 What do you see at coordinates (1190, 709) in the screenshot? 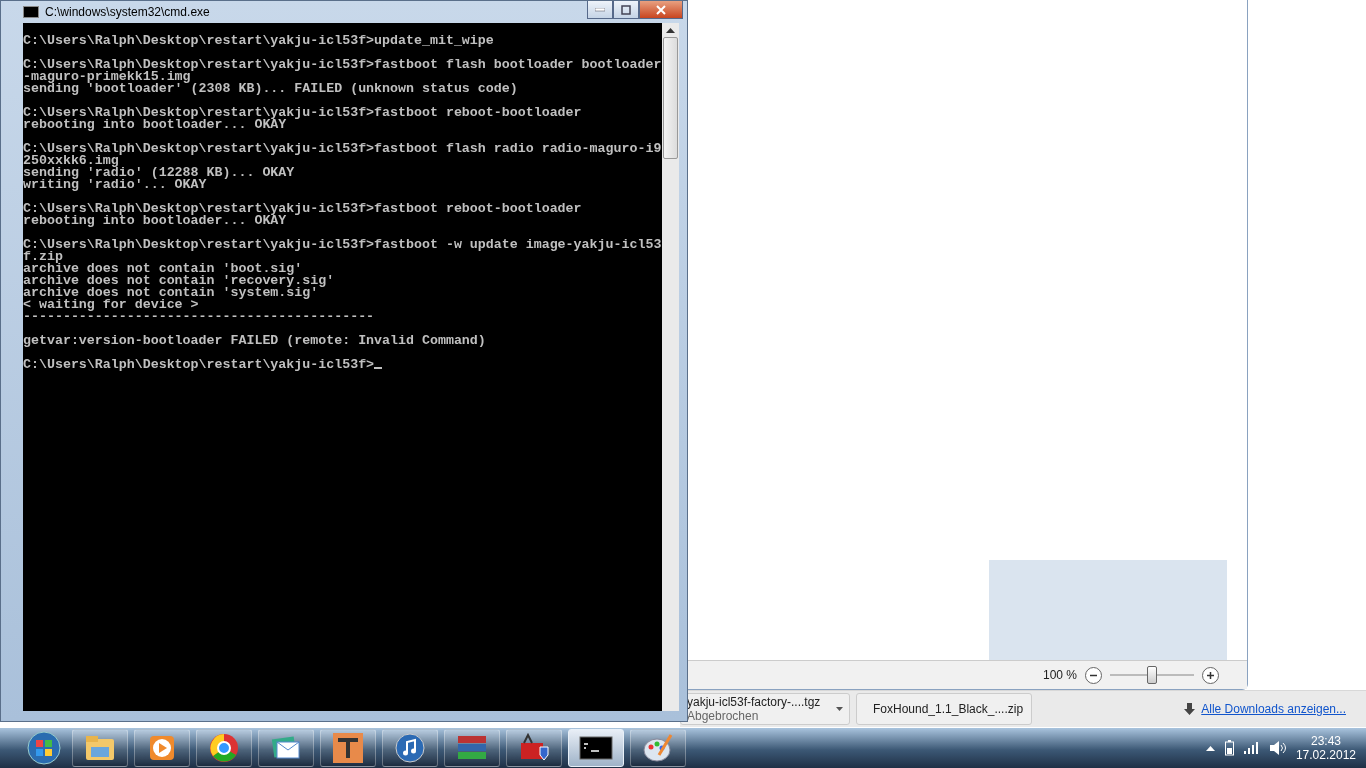
I see `download-arrow-icon` at bounding box center [1190, 709].